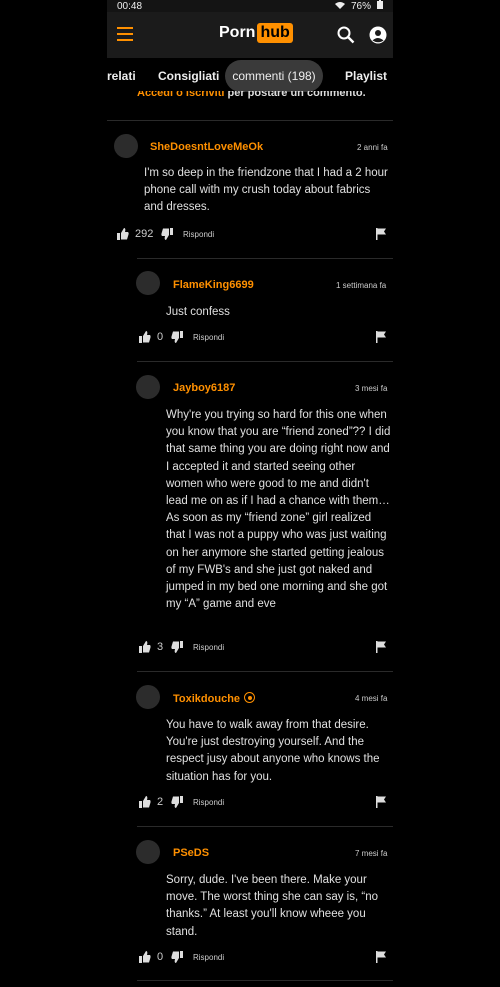 The image size is (500, 987). What do you see at coordinates (274, 76) in the screenshot?
I see `tab-comments: commenti (198)` at bounding box center [274, 76].